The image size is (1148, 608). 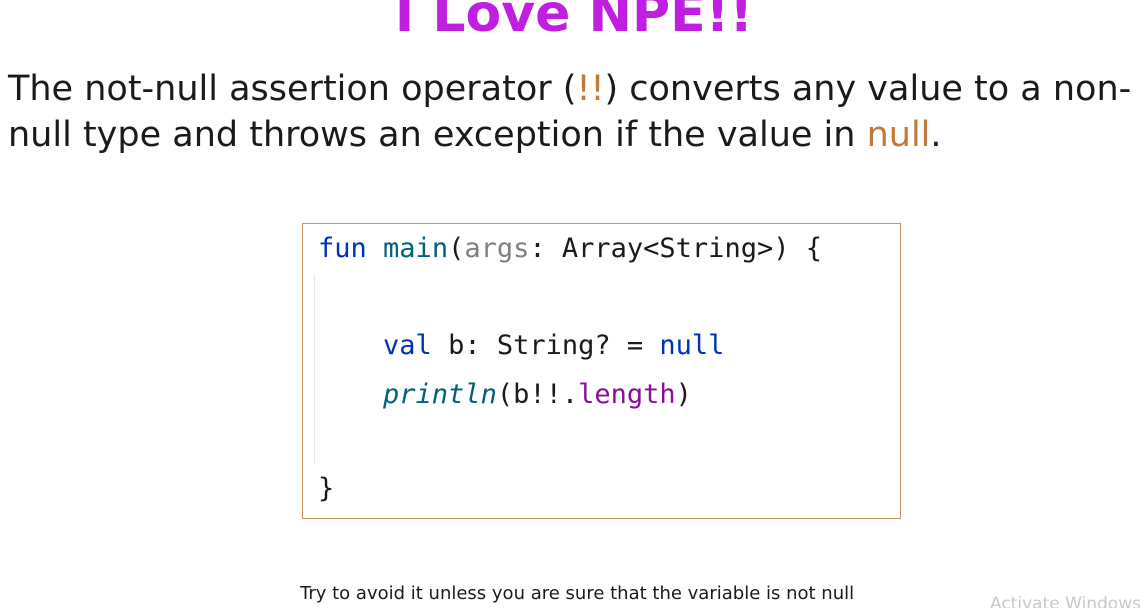 I want to click on code-function-name: main, so click(x=416, y=248).